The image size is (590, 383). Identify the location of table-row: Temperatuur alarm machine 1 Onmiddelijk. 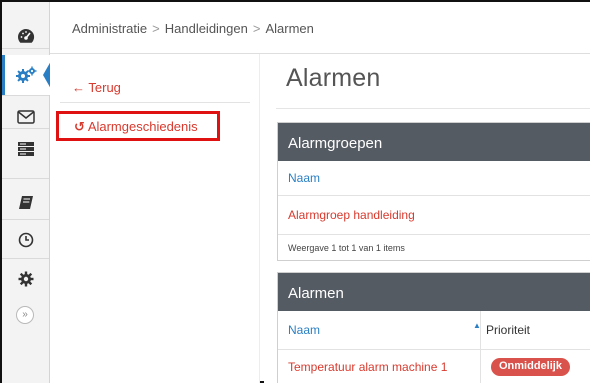
(434, 366).